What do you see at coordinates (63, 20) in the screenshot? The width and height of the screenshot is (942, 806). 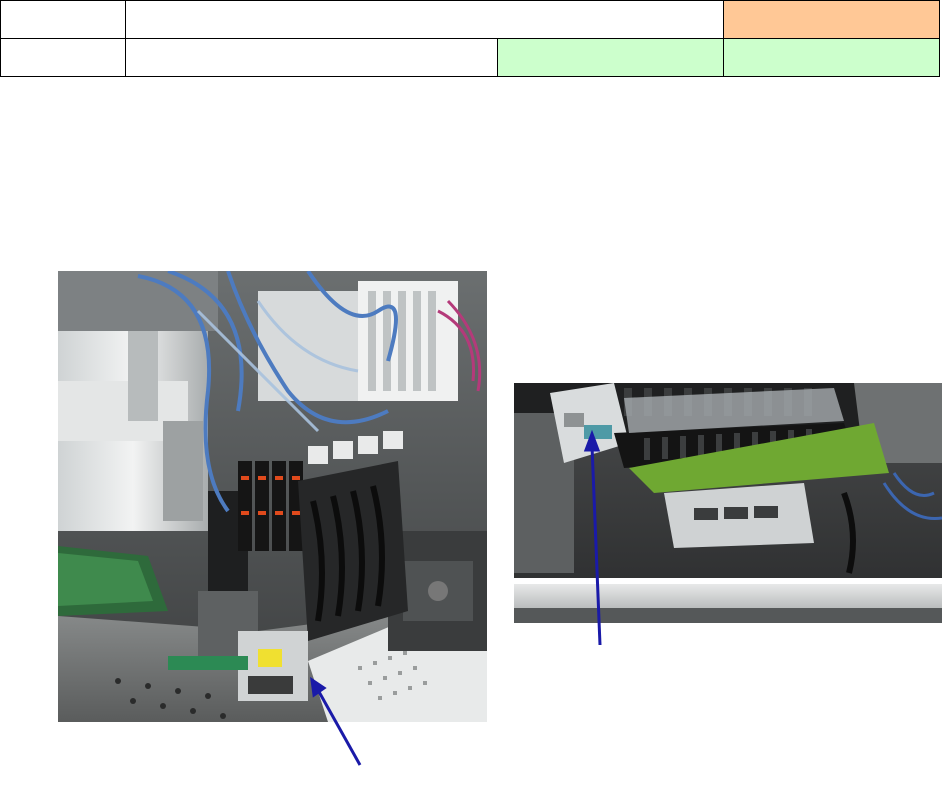 I see `header-cell-r1c1` at bounding box center [63, 20].